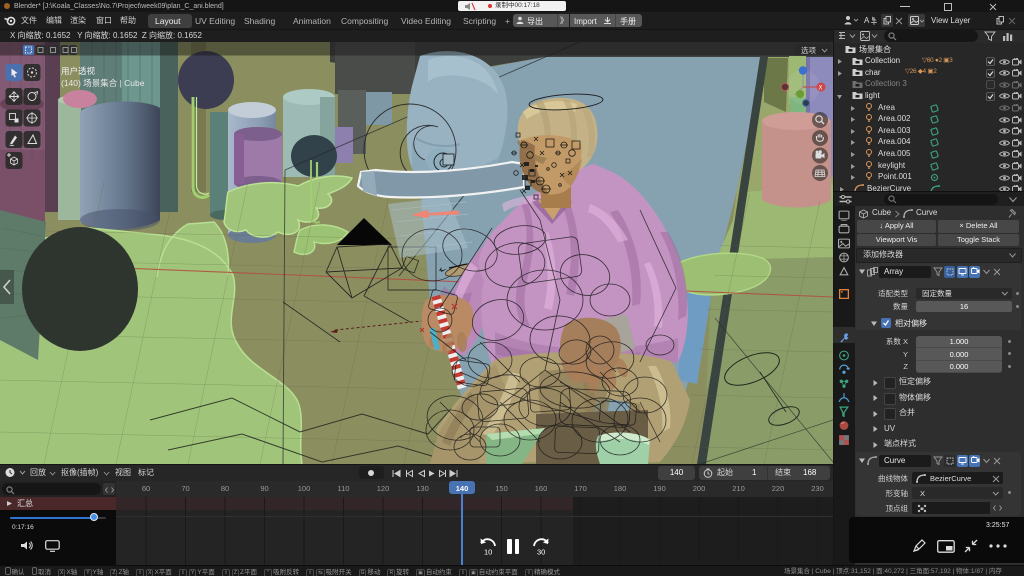  Describe the element at coordinates (541, 552) in the screenshot. I see `svg-text: 30` at that location.